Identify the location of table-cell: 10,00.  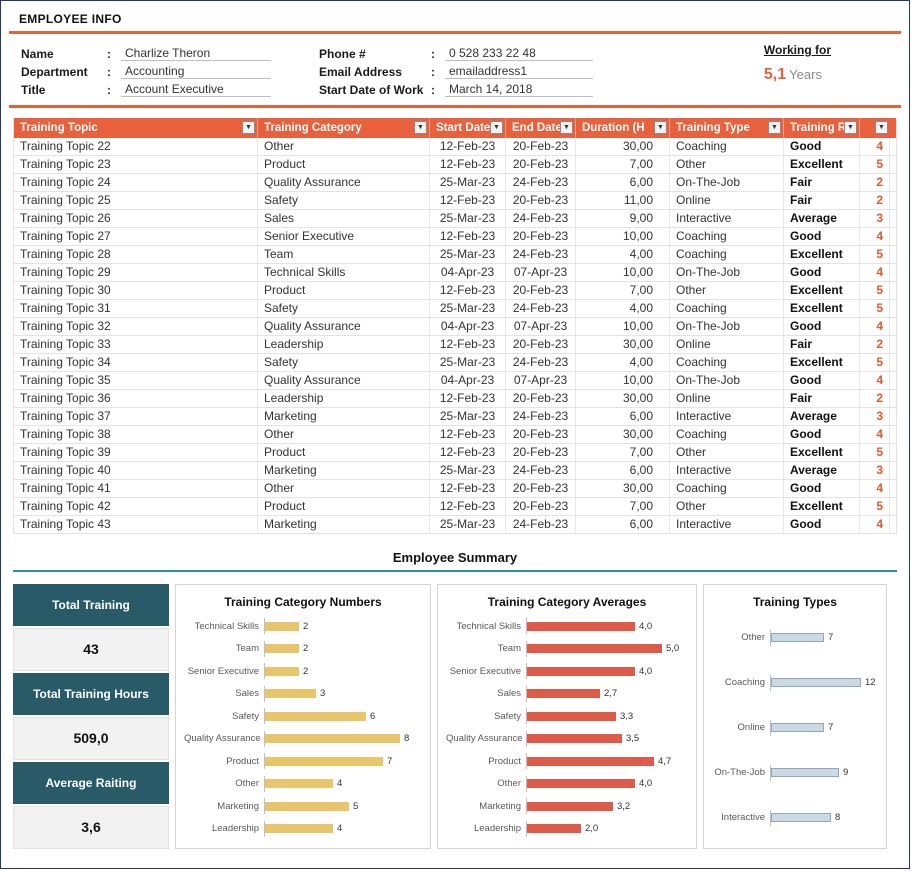
(623, 326).